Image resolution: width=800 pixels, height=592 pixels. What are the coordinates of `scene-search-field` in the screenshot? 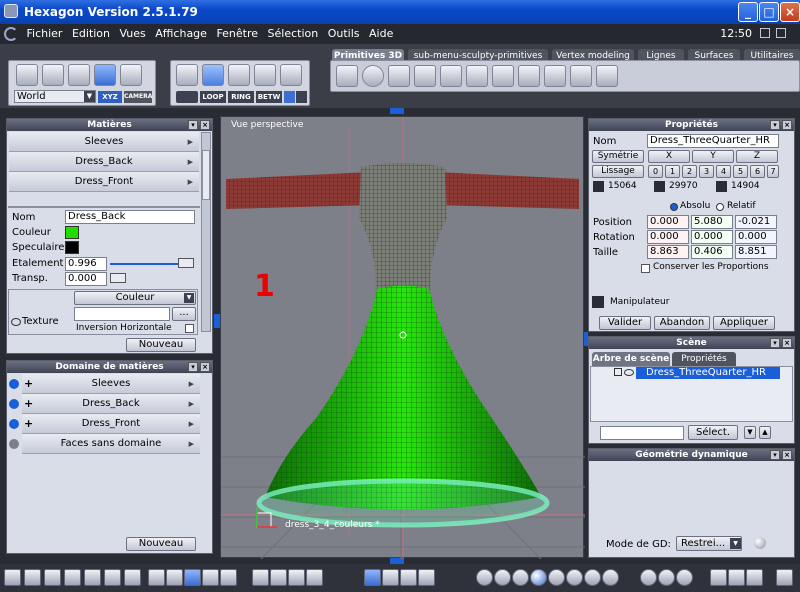 It's located at (642, 433).